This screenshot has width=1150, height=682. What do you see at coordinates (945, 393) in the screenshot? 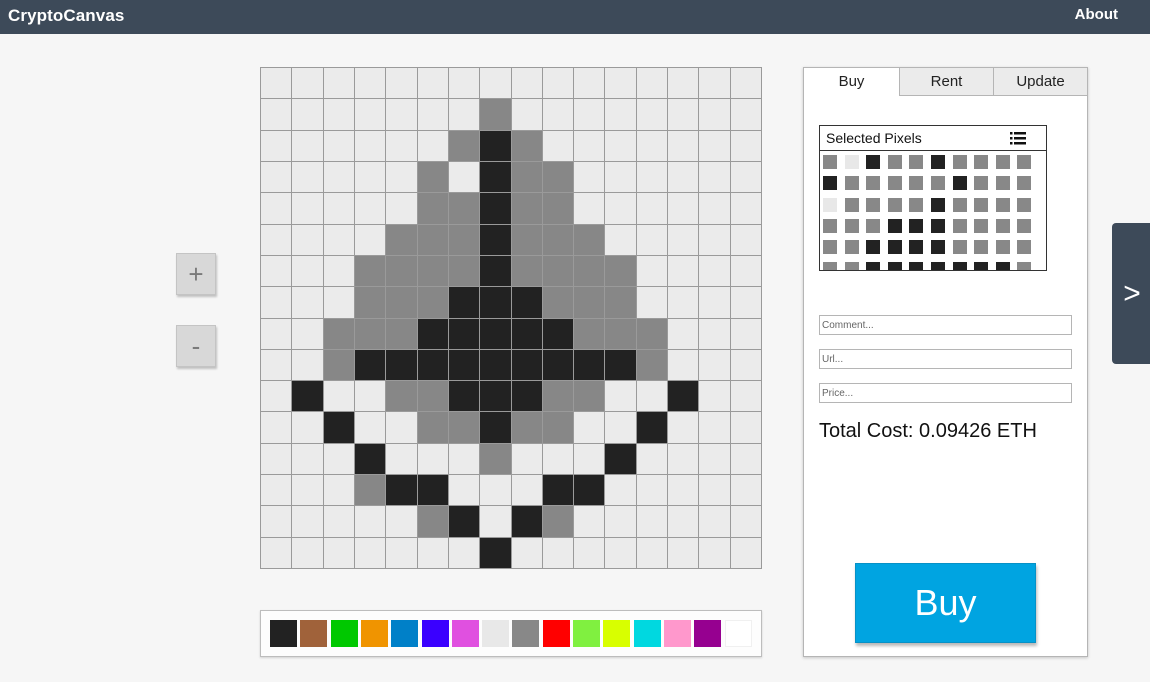
I see `price-input` at bounding box center [945, 393].